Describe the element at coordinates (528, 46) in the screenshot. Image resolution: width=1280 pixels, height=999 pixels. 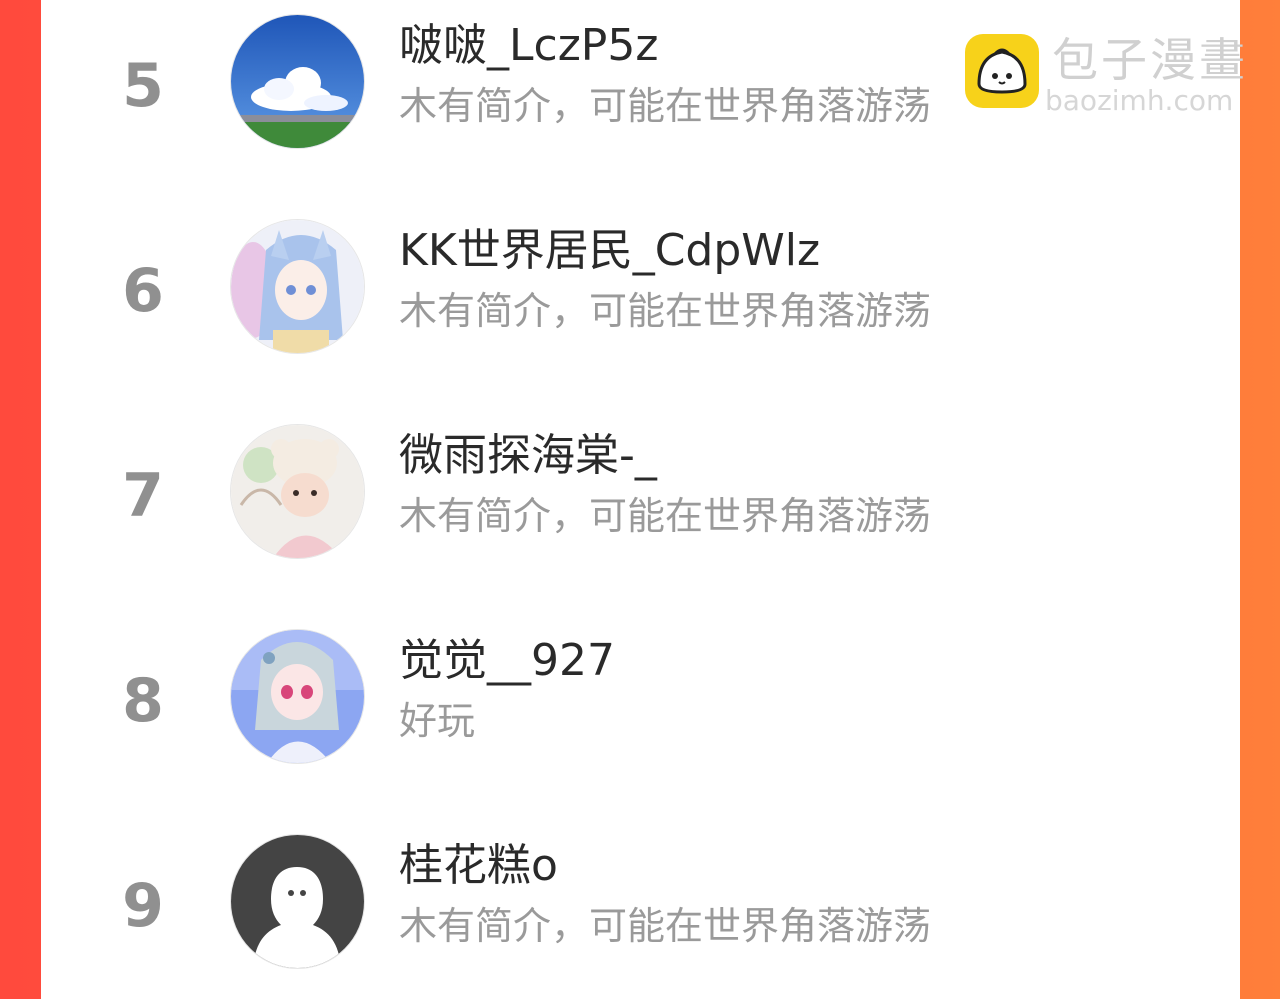
I see `user-name: 啵啵_LczP5z` at that location.